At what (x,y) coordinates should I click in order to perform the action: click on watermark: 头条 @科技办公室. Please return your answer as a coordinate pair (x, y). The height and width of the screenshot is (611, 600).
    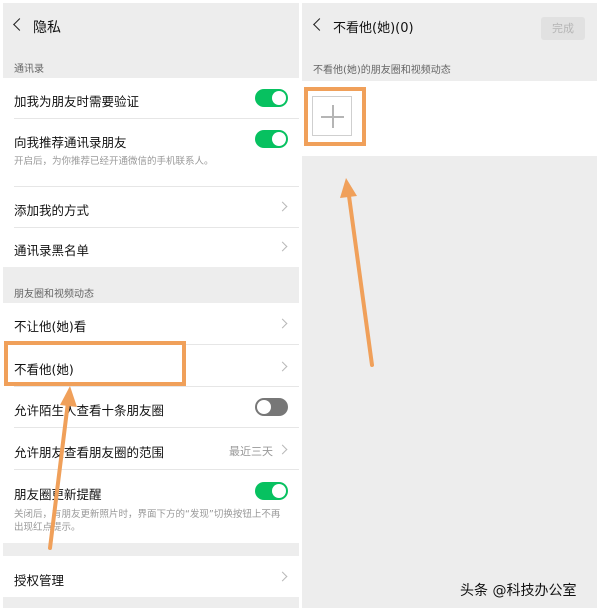
    Looking at the image, I should click on (518, 591).